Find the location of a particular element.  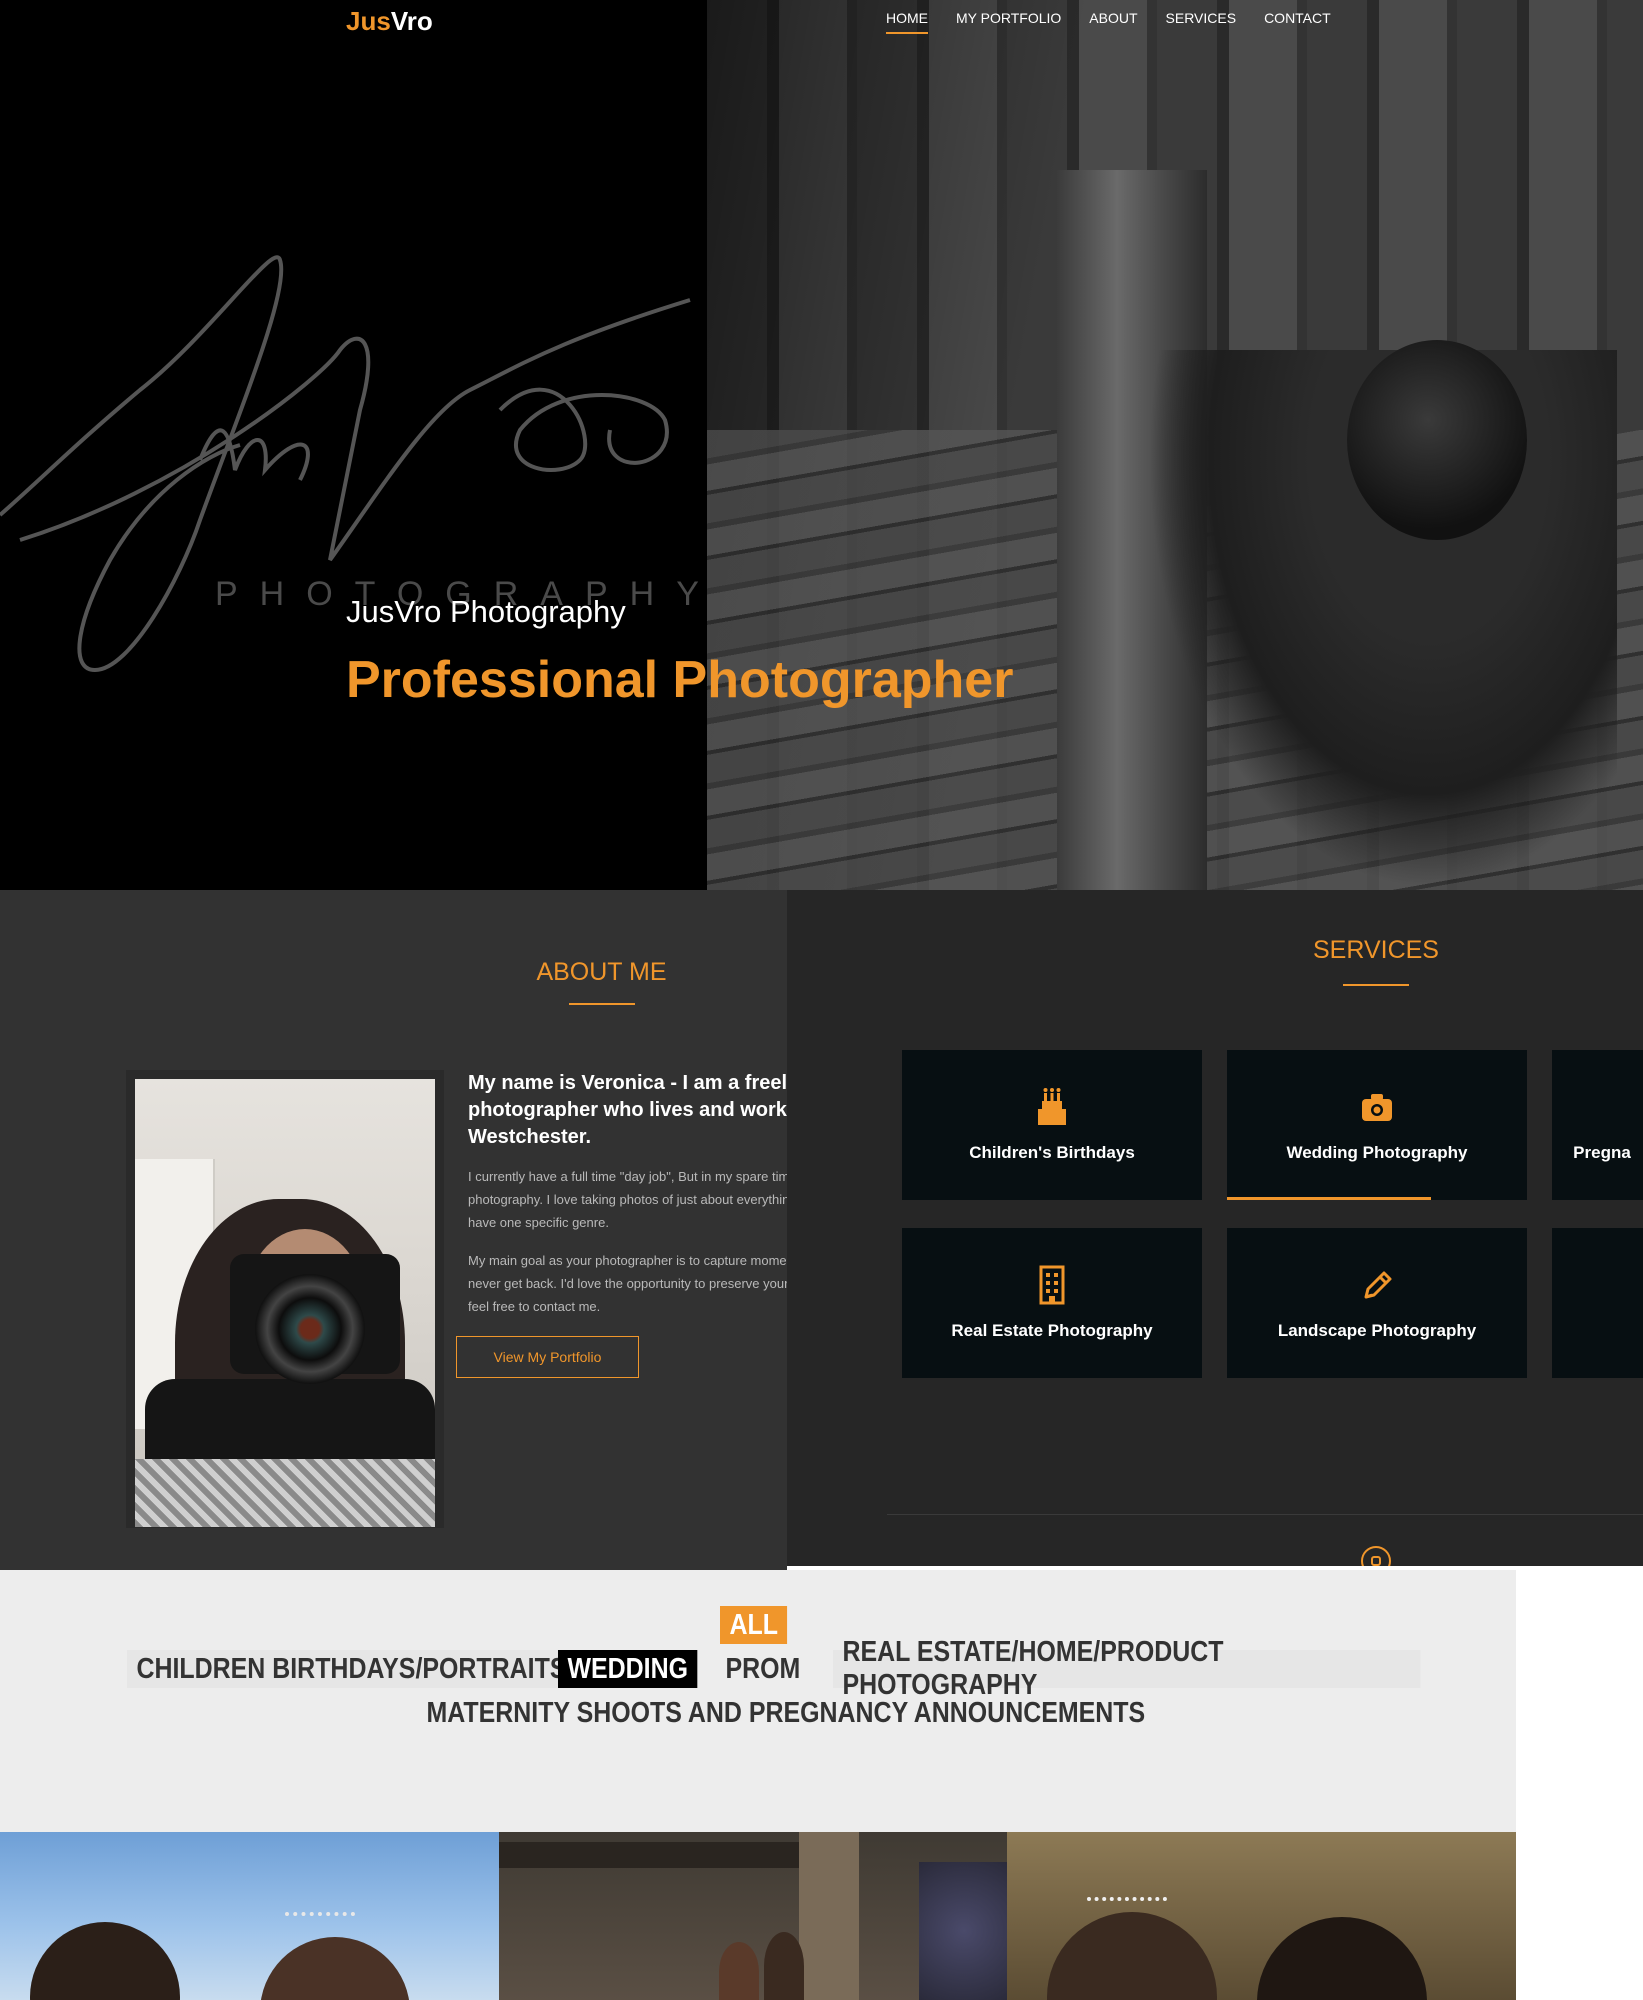

service-card-real-estate: Real Estate Photography is located at coordinates (1052, 1303).